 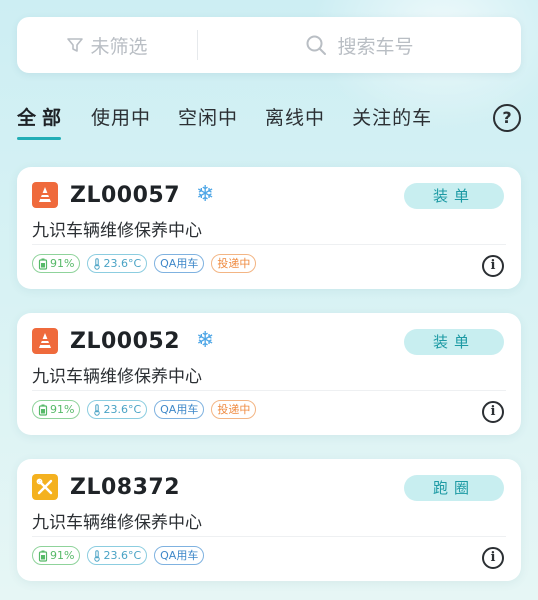 What do you see at coordinates (208, 120) in the screenshot?
I see `tab-idle: 空闲中` at bounding box center [208, 120].